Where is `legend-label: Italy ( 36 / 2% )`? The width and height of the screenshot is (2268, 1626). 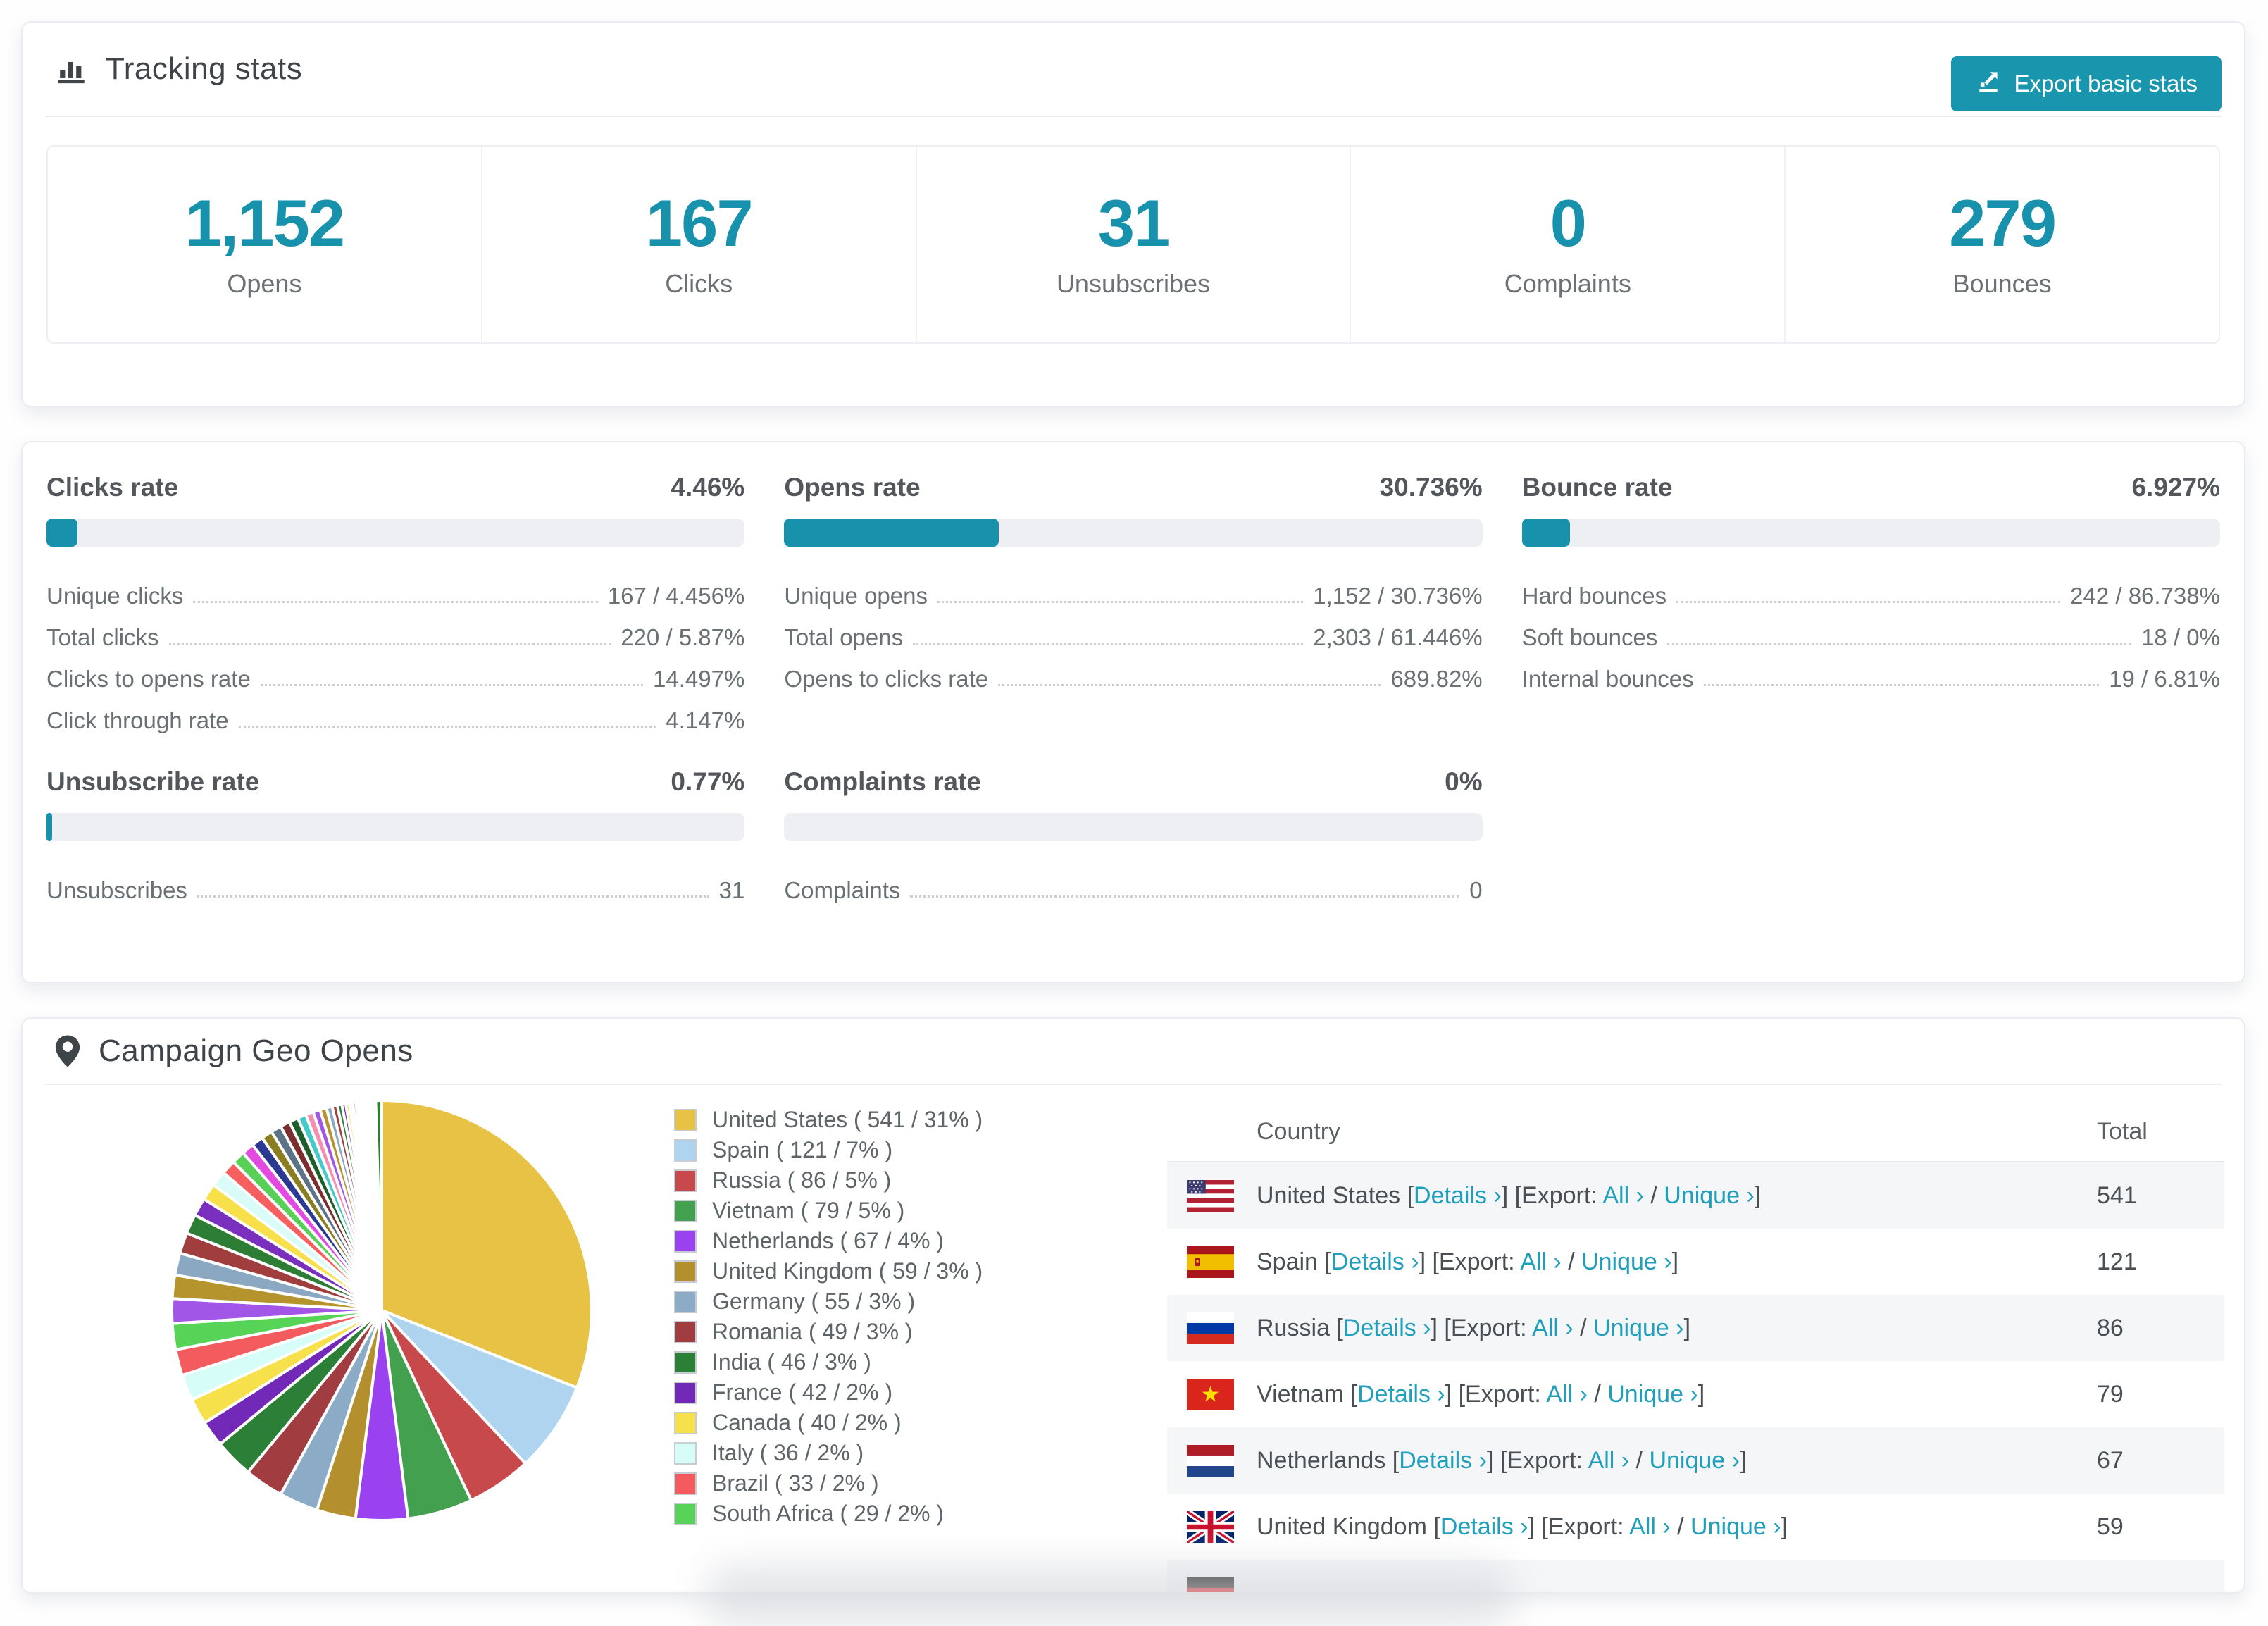
legend-label: Italy ( 36 / 2% ) is located at coordinates (788, 1453).